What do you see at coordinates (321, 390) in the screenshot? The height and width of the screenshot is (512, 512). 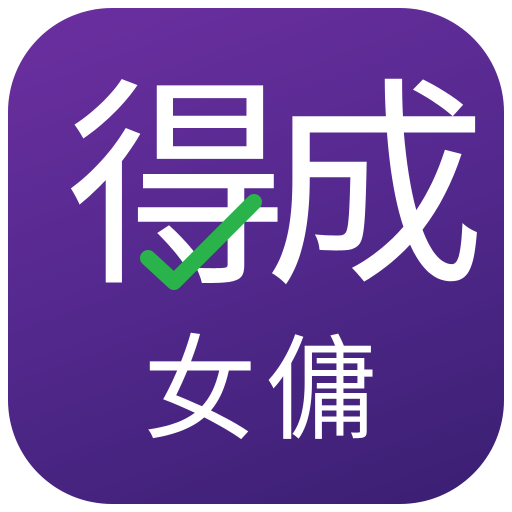 I see `char-yong: 傭` at bounding box center [321, 390].